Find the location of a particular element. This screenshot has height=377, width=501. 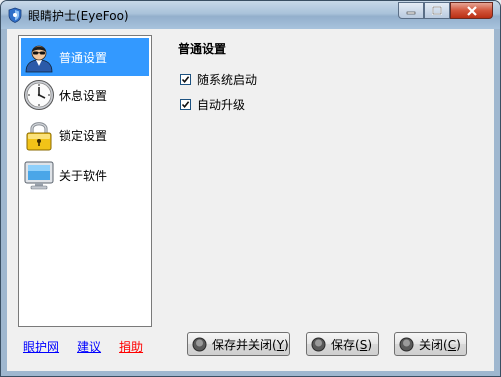

save-and-close-button: 保存并关闭(Y) is located at coordinates (238, 344).